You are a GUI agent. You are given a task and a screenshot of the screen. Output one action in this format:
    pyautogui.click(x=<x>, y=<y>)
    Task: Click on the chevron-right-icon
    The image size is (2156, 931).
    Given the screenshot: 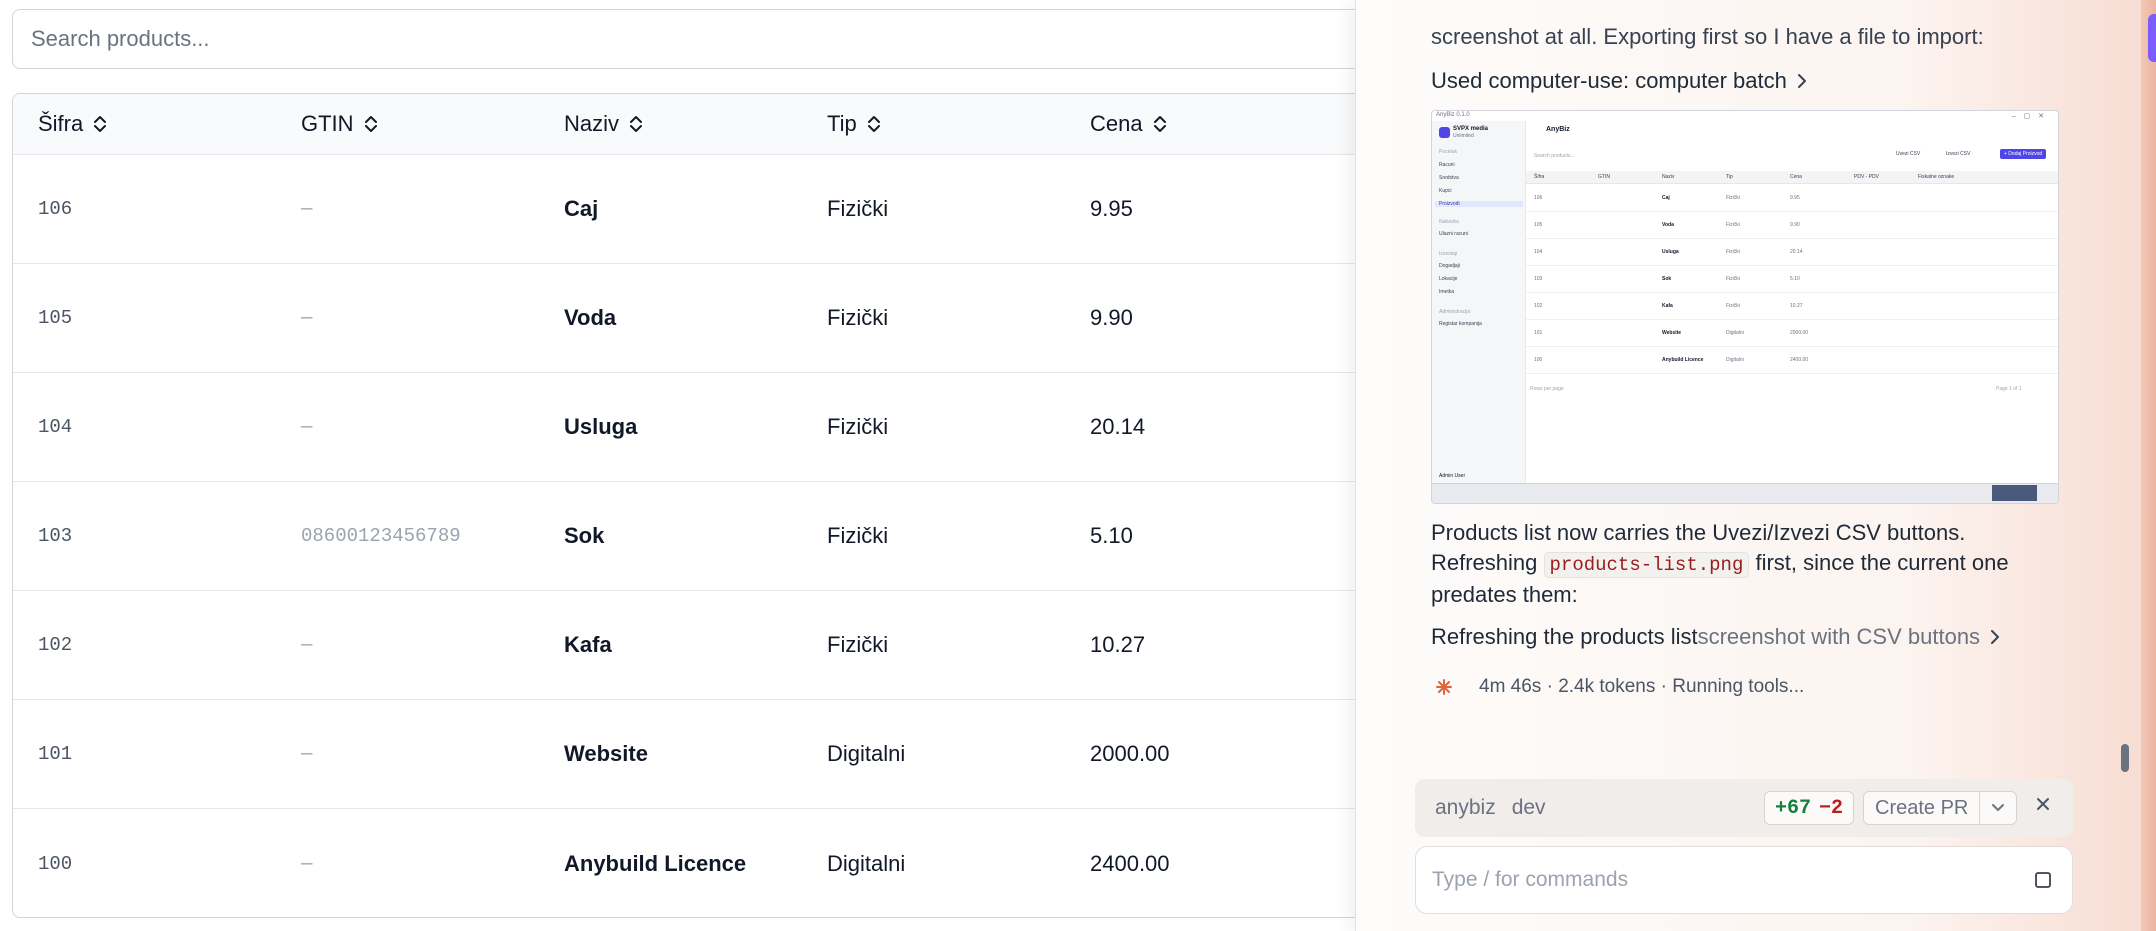 What is the action you would take?
    pyautogui.click(x=1802, y=81)
    